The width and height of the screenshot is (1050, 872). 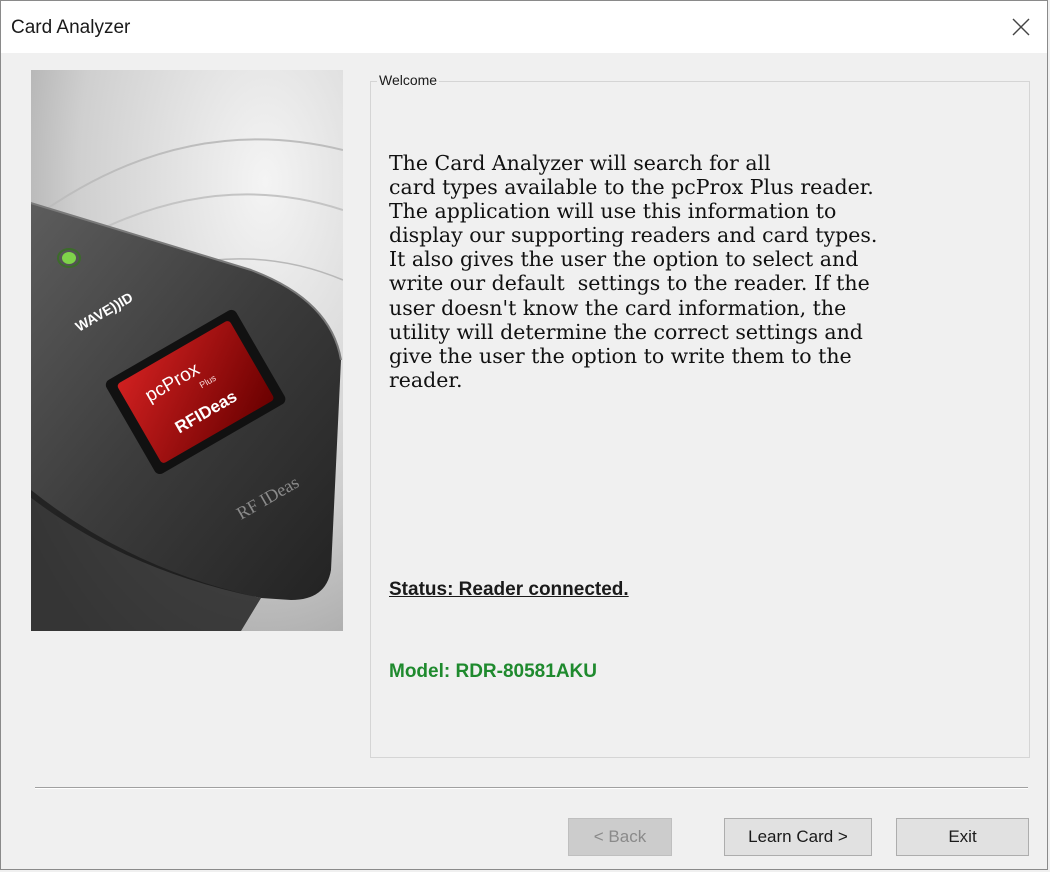 I want to click on title-bar: Card Analyzer, so click(x=524, y=27).